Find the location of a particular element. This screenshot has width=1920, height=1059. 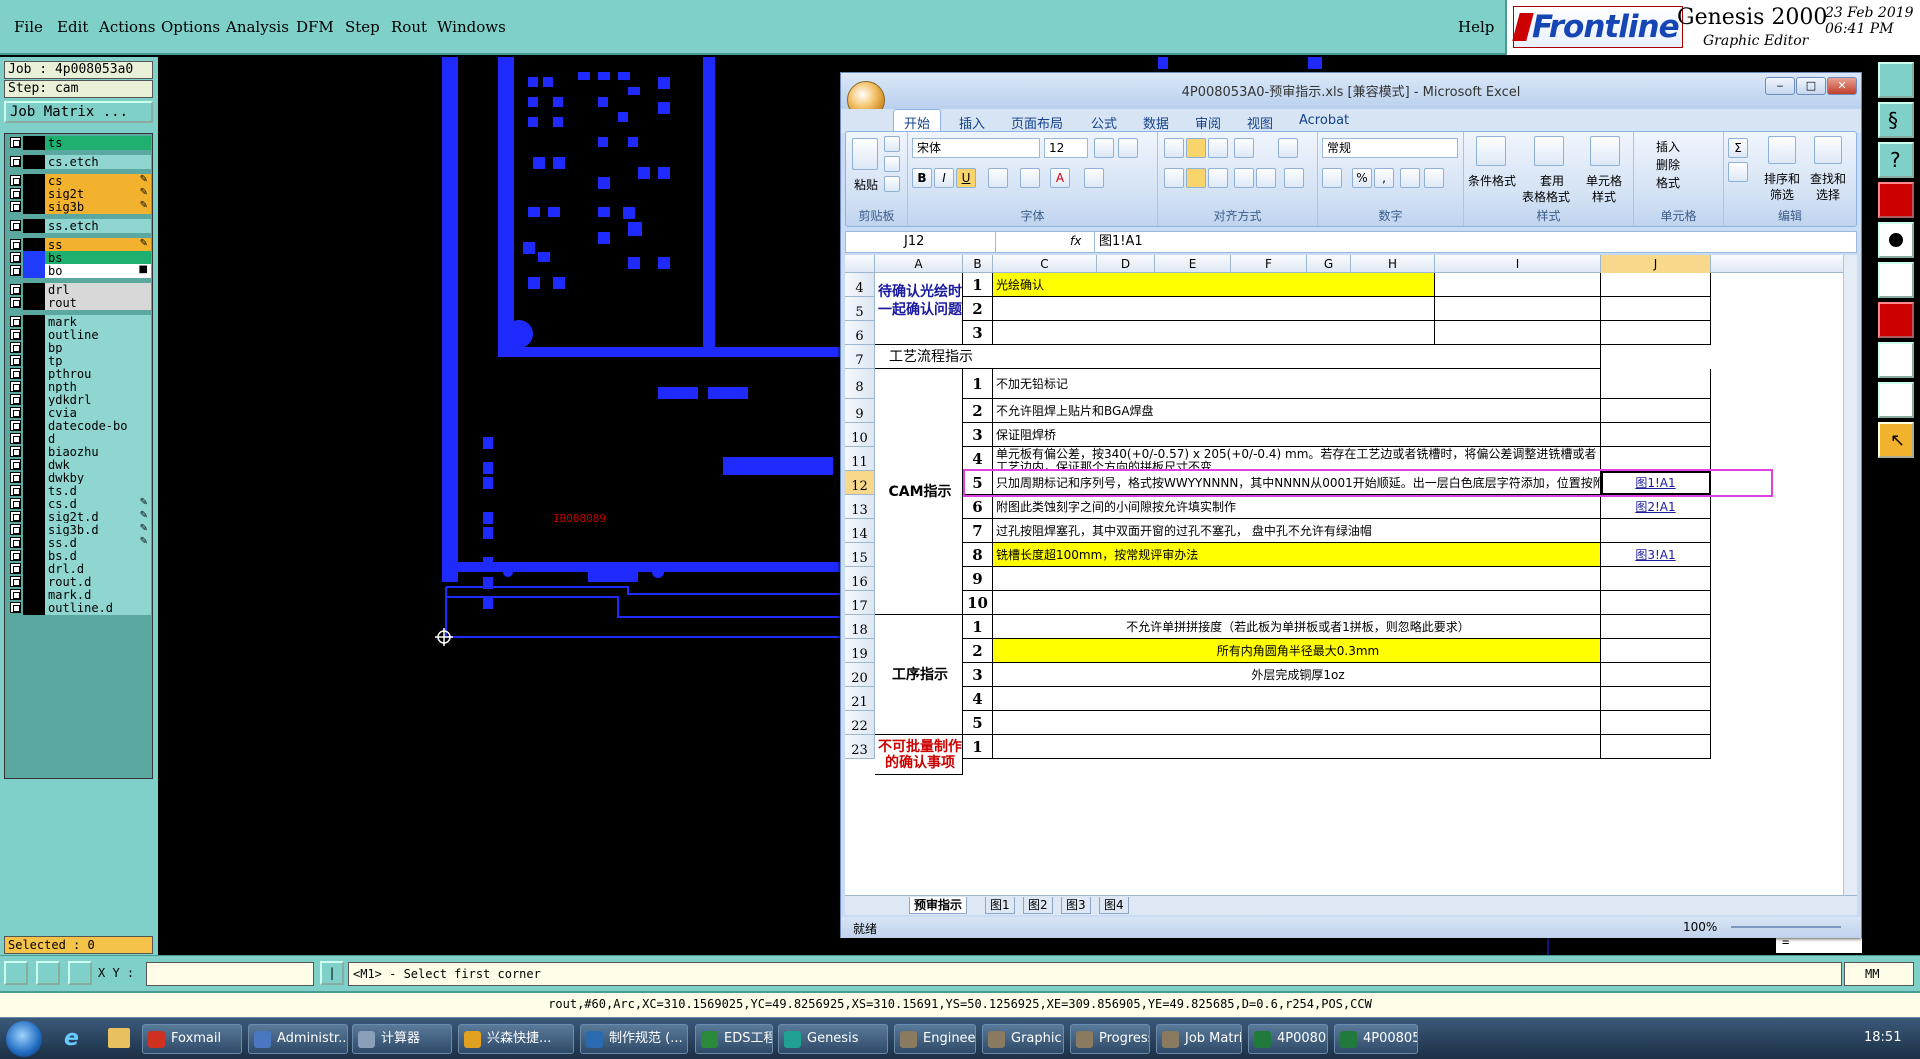

layer-name: d is located at coordinates (98, 439).